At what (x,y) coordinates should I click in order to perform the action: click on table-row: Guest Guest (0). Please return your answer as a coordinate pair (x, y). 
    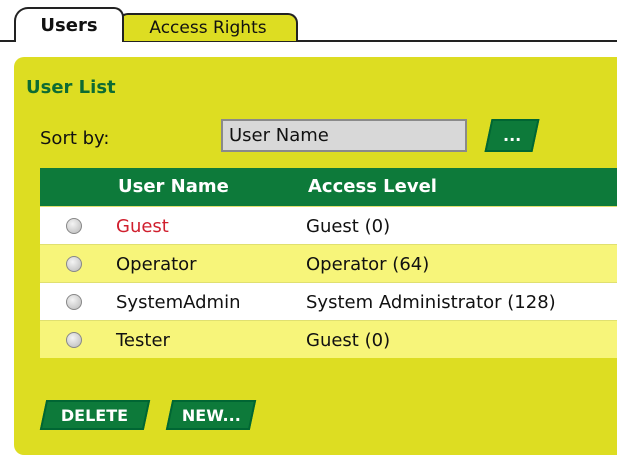
    Looking at the image, I should click on (328, 225).